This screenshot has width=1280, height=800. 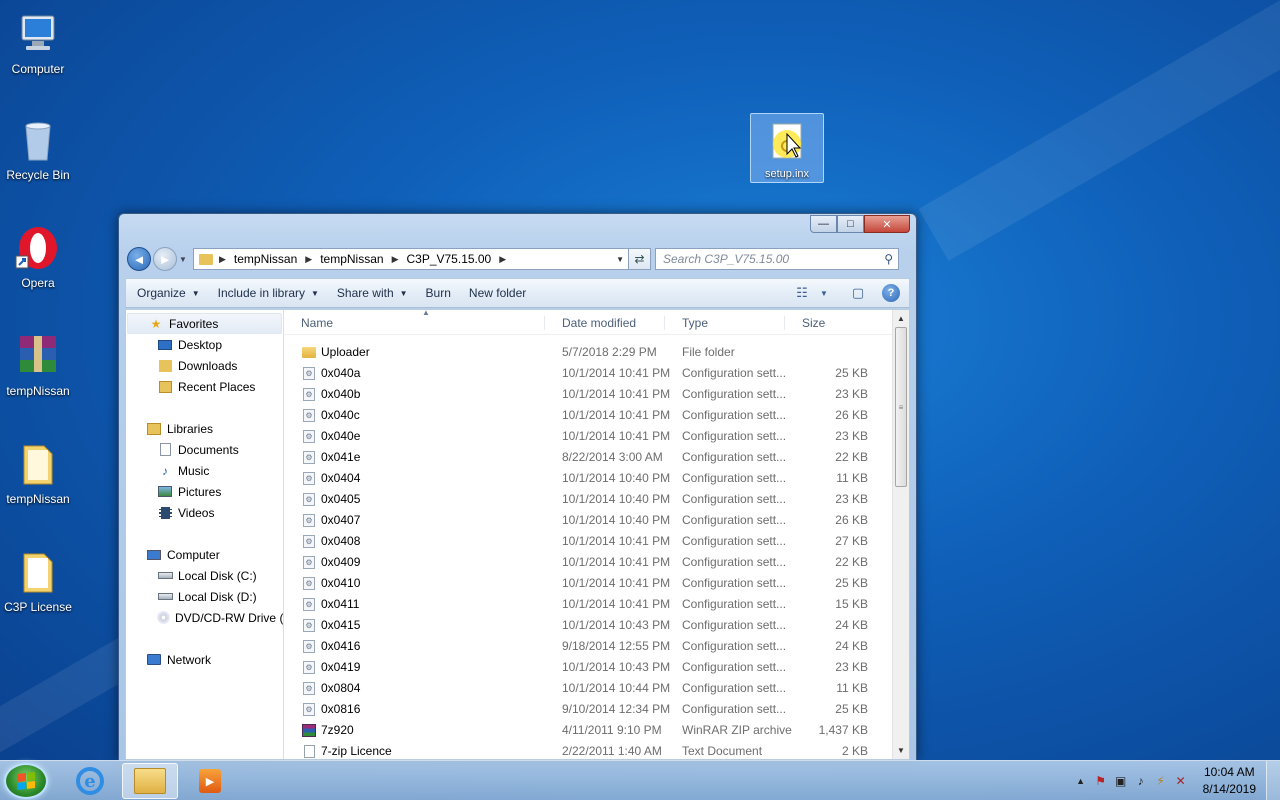 I want to click on desktop-icon-tempnissan-folder: tempNissan, so click(x=38, y=473).